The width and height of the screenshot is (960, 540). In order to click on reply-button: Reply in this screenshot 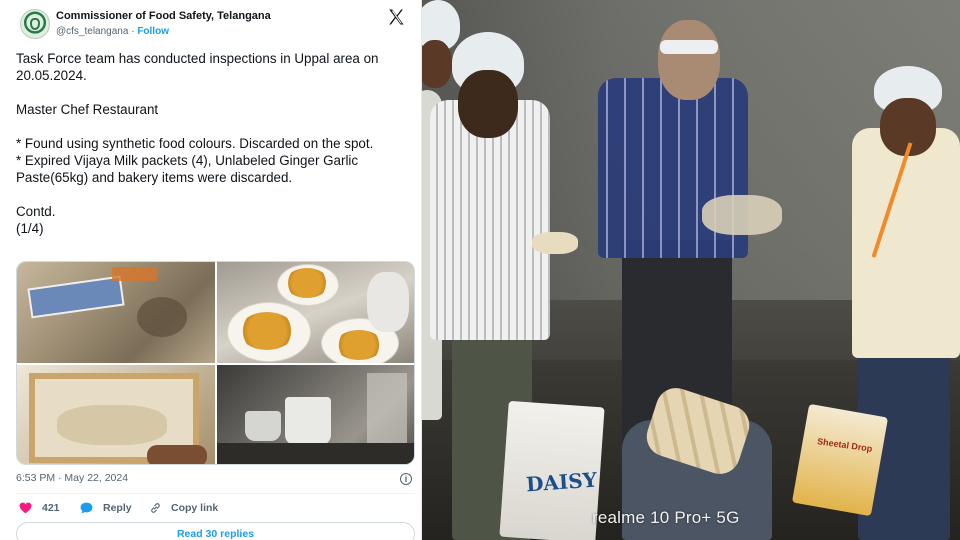, I will do `click(106, 508)`.